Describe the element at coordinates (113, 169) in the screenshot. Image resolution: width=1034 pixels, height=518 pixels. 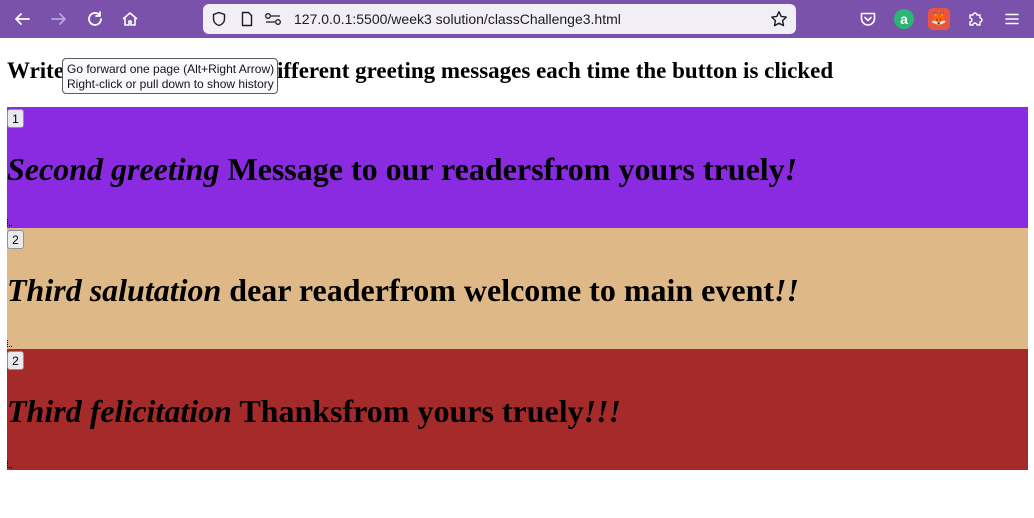
I see `greeting-title-1: Second greeting` at that location.